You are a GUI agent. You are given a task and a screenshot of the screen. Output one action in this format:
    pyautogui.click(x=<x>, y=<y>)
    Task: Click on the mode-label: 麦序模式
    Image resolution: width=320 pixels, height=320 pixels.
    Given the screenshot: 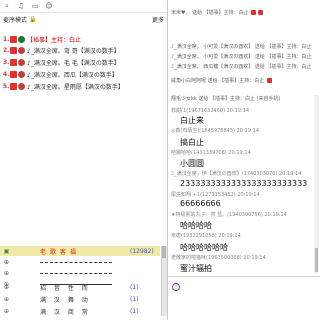 What is the action you would take?
    pyautogui.click(x=15, y=19)
    